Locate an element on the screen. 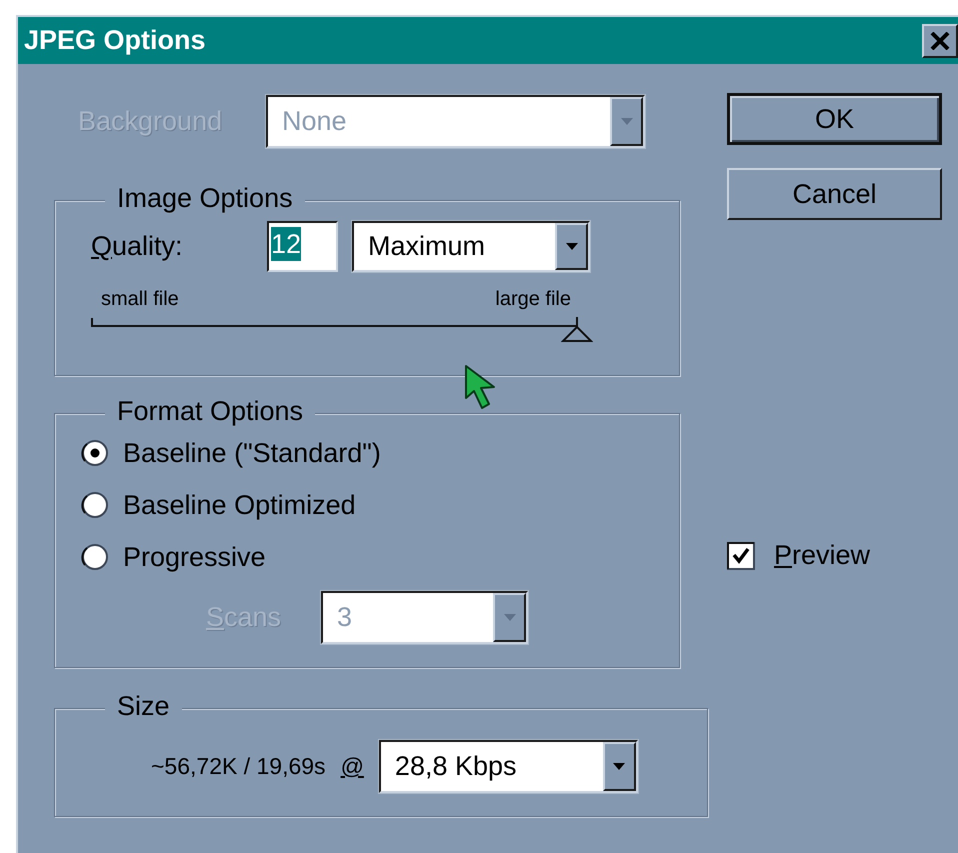 This screenshot has width=958, height=853. slider-label: small file is located at coordinates (140, 299).